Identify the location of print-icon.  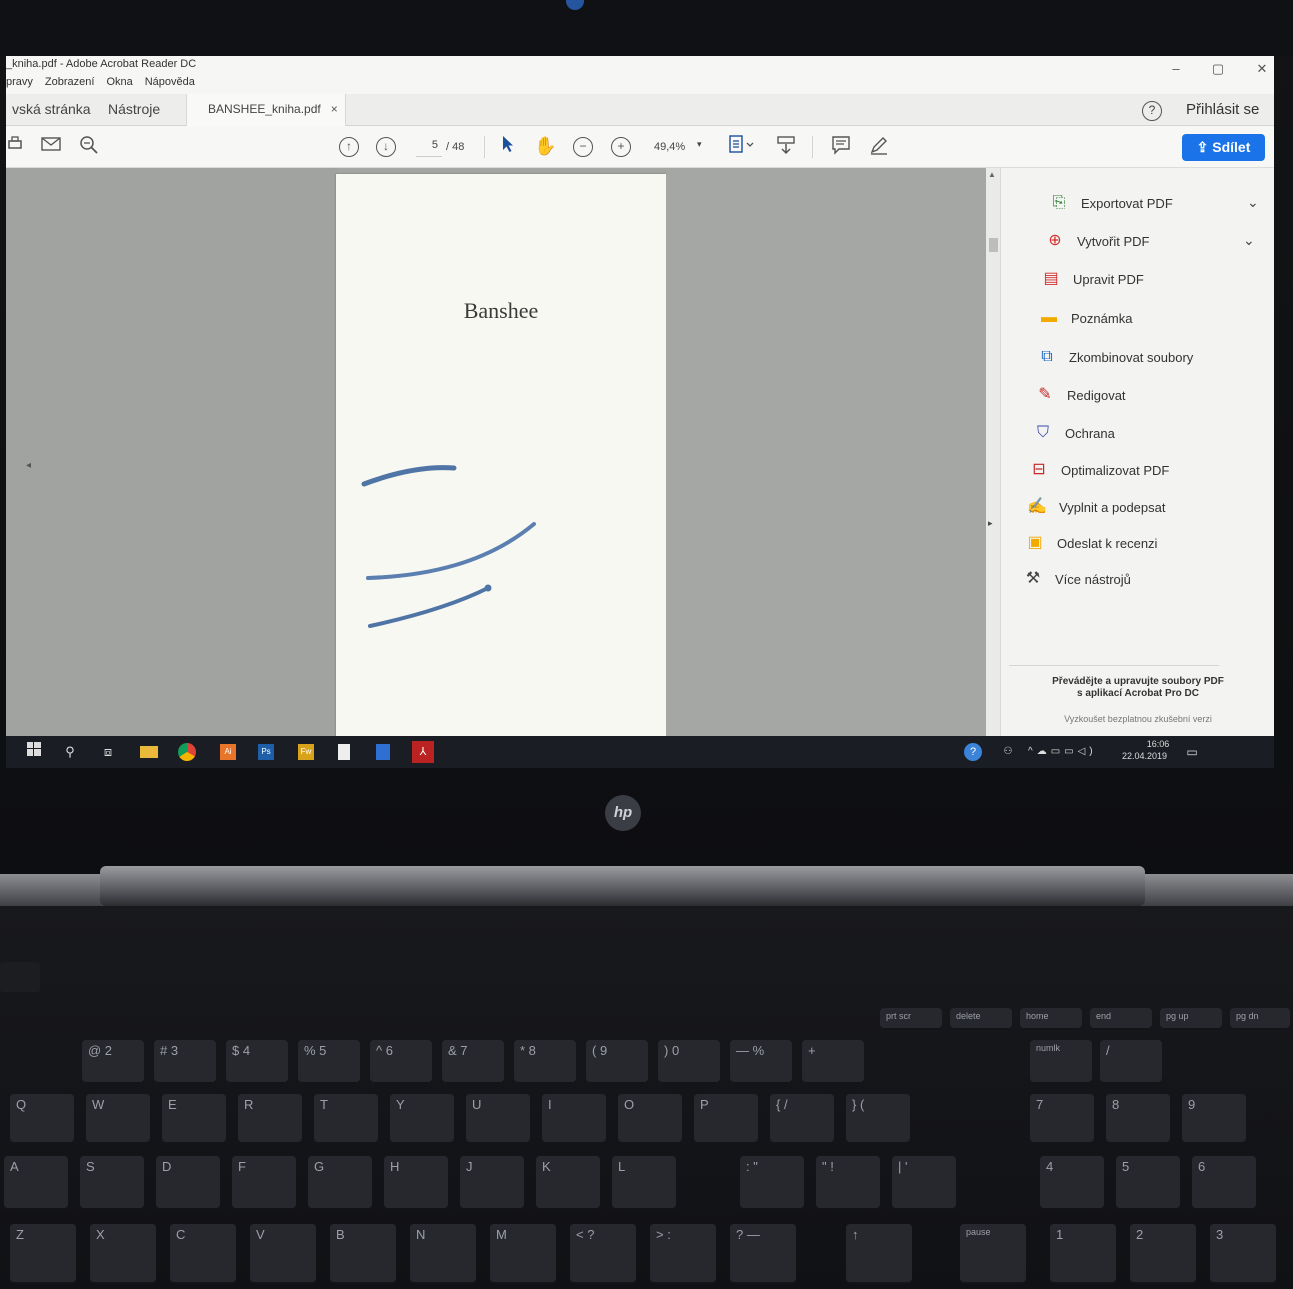
(16, 147).